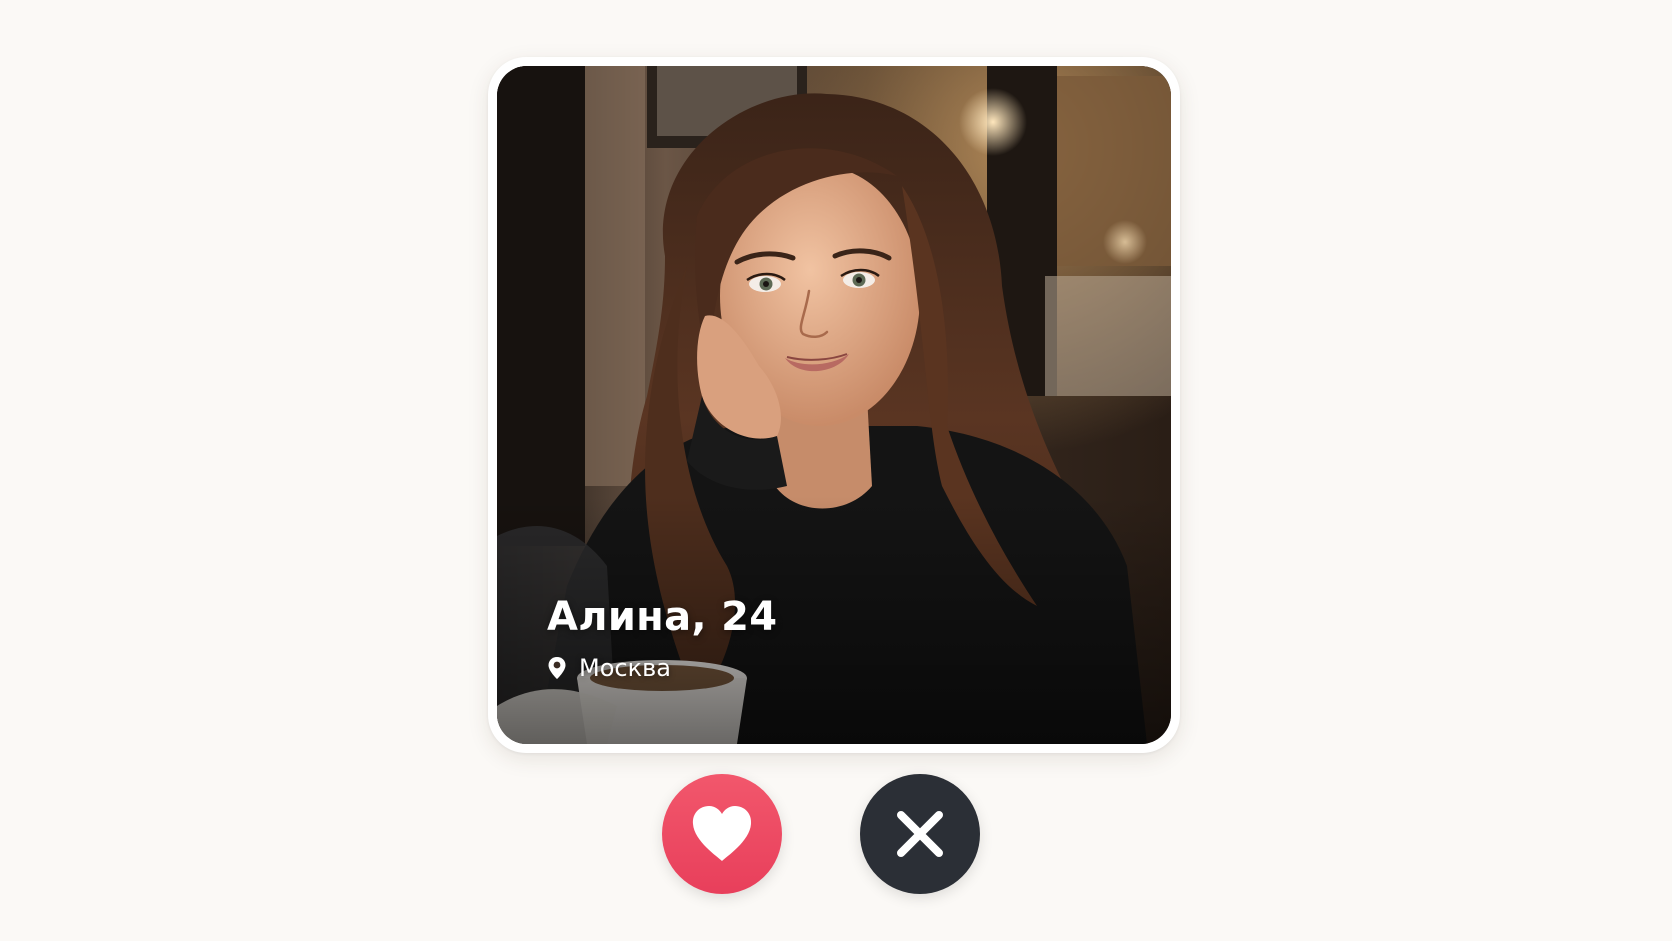 The height and width of the screenshot is (941, 1672). I want to click on heart-icon, so click(722, 833).